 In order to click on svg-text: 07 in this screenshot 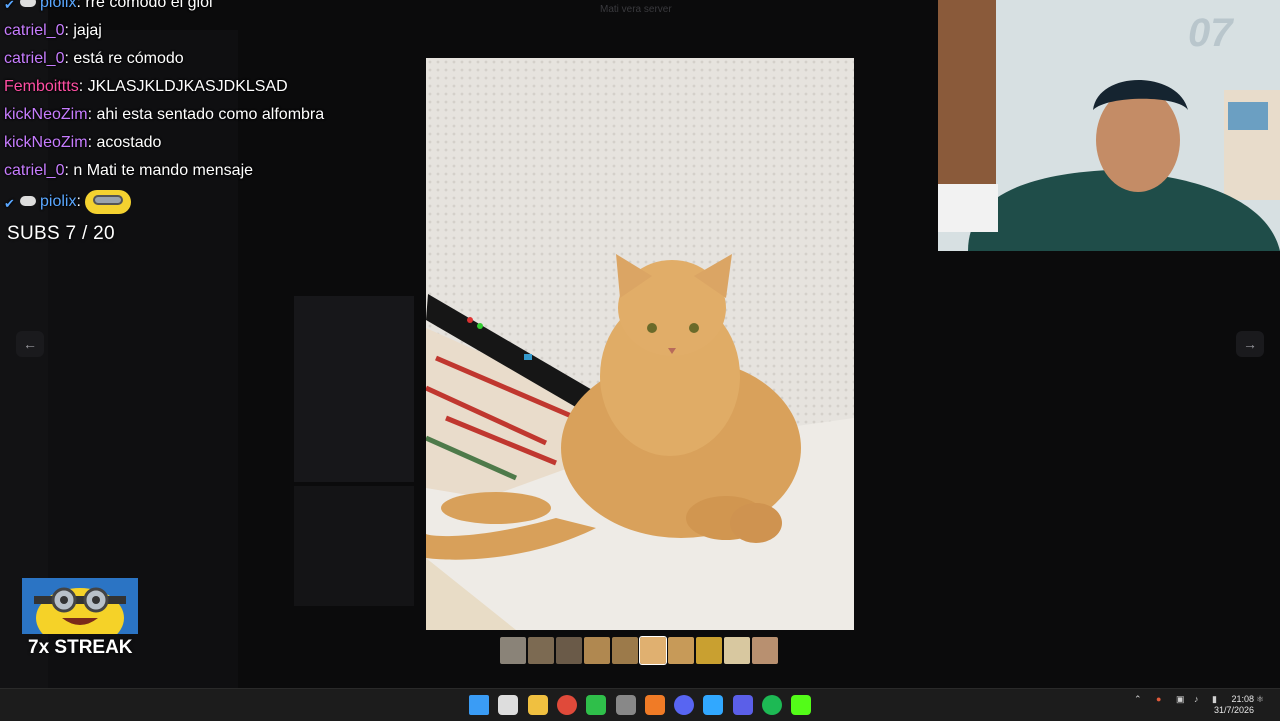, I will do `click(1211, 33)`.